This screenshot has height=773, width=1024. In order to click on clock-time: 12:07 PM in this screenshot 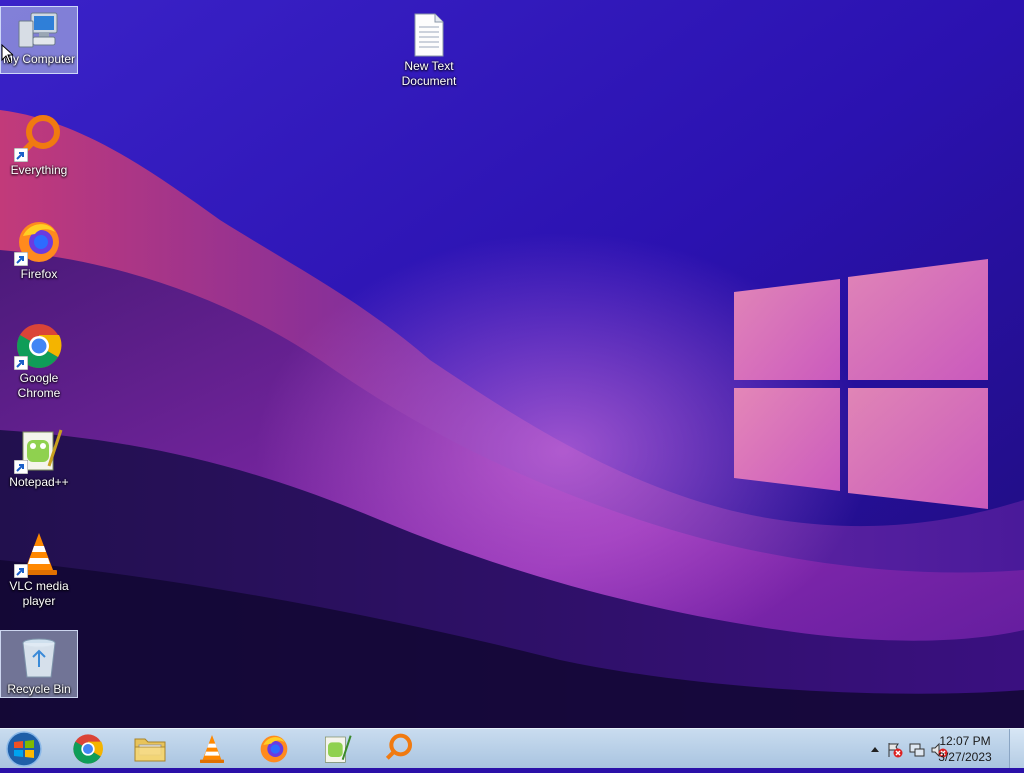, I will do `click(965, 741)`.